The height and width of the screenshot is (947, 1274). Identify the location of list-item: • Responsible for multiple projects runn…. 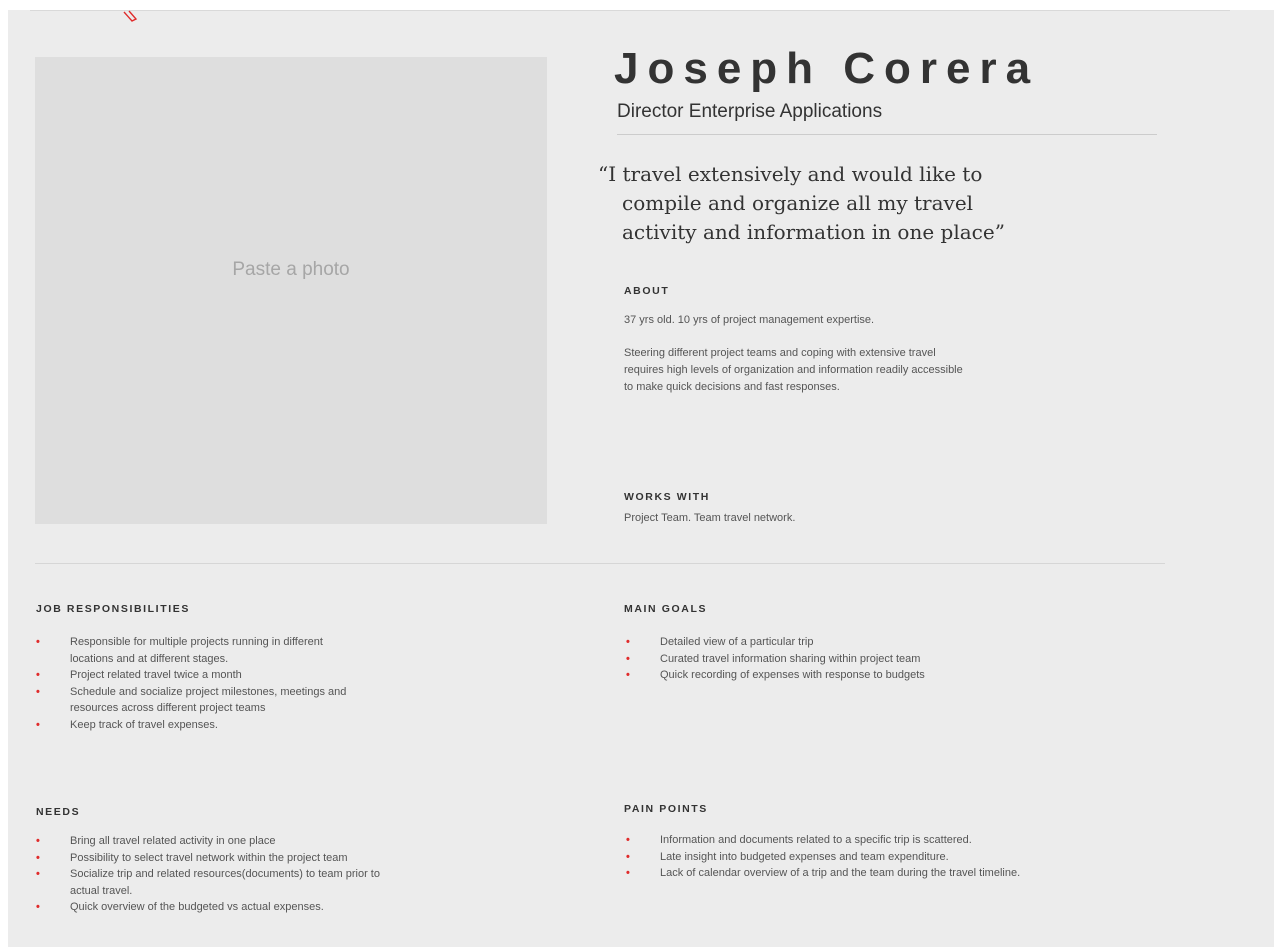
(191, 650).